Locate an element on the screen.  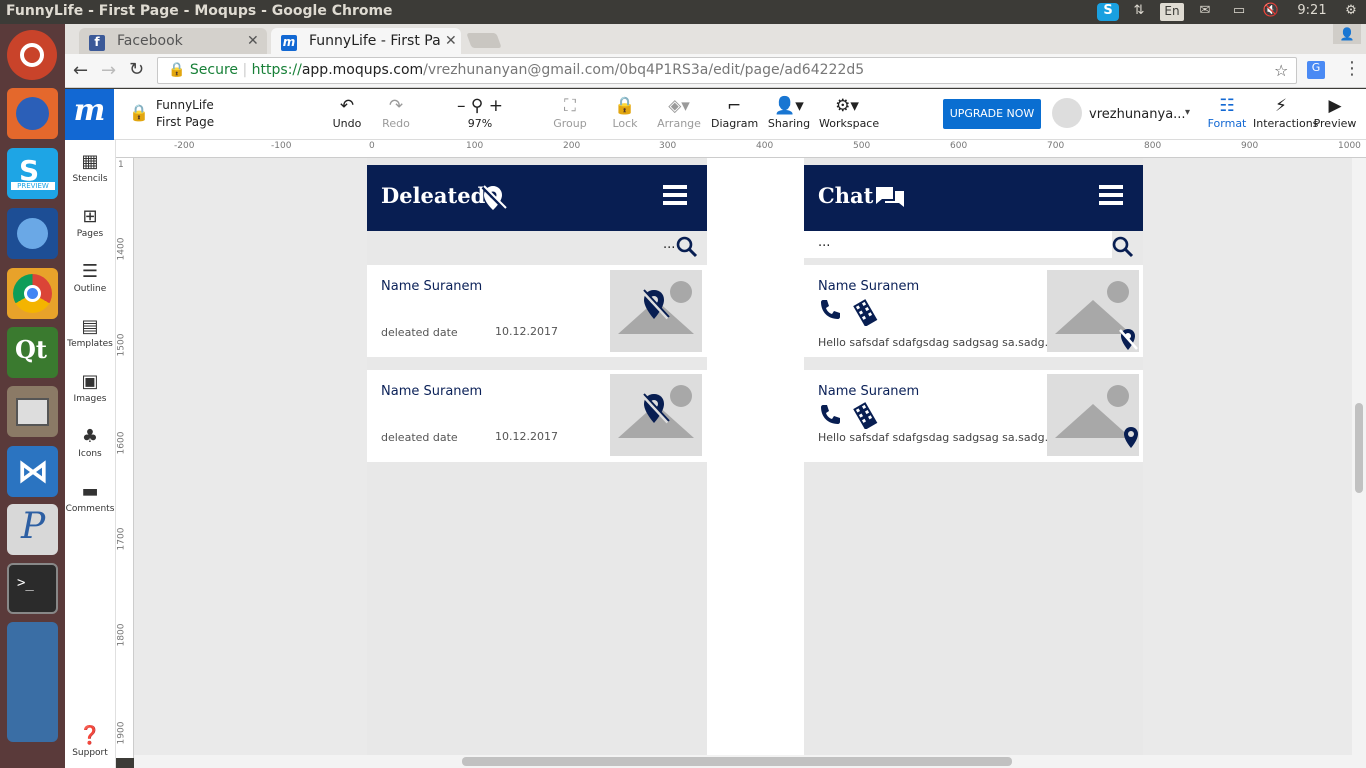
office-stack-icon is located at coordinates (32, 682).